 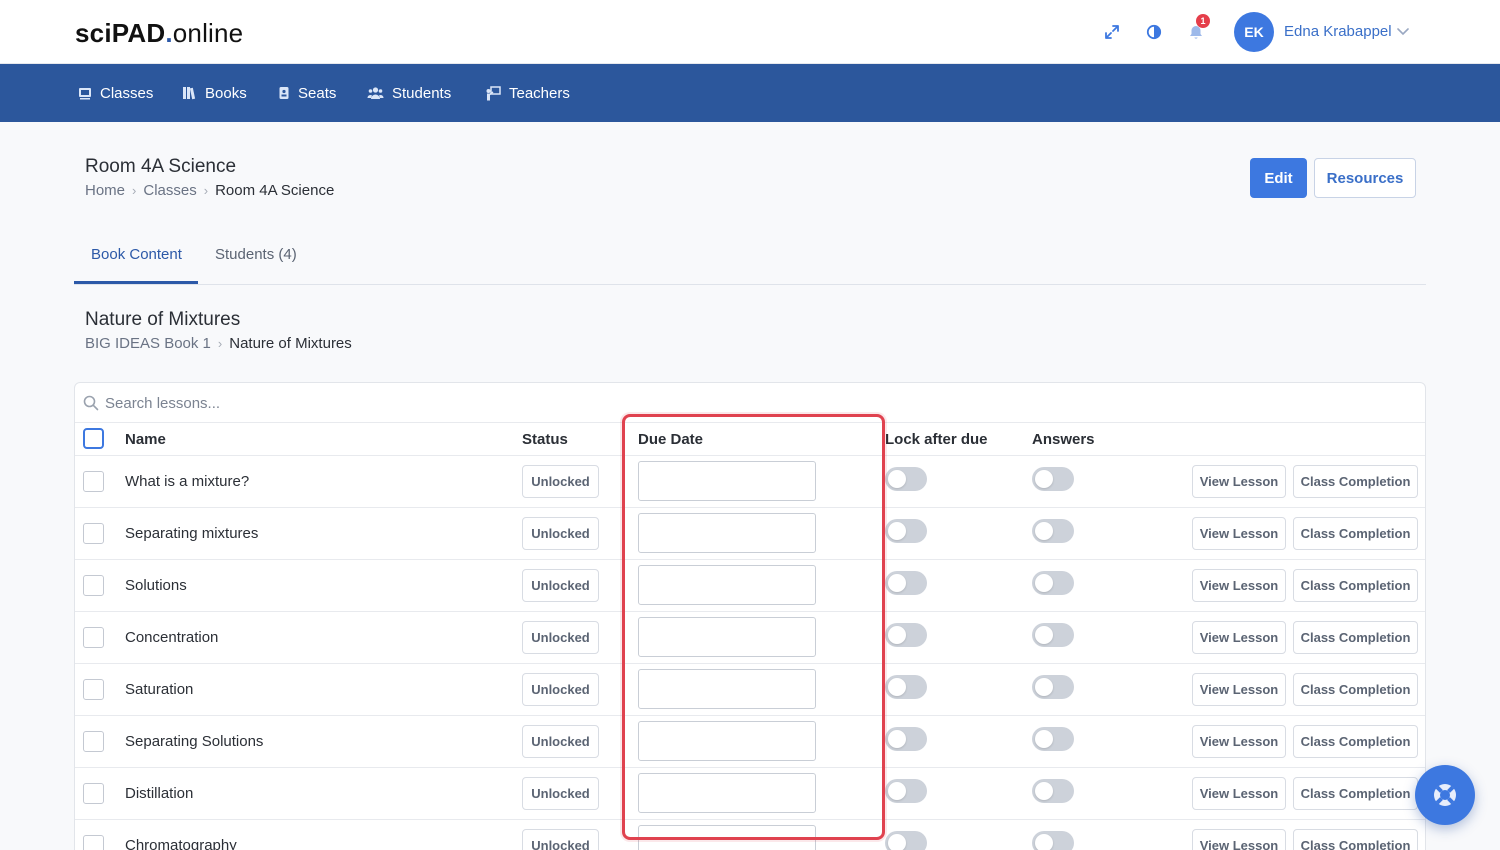 What do you see at coordinates (317, 93) in the screenshot?
I see `nav-item-label: Seats` at bounding box center [317, 93].